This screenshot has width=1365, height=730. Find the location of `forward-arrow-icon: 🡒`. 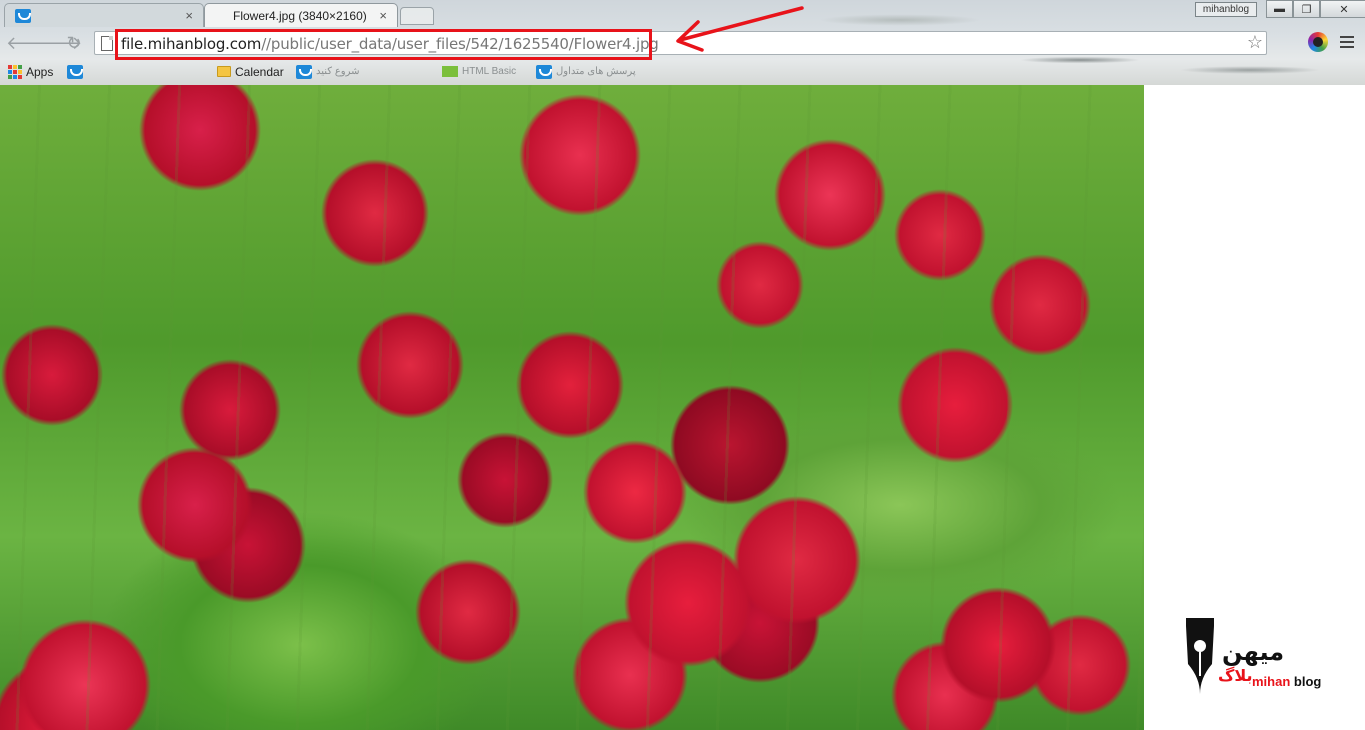

forward-arrow-icon: 🡒 is located at coordinates (58, 43).